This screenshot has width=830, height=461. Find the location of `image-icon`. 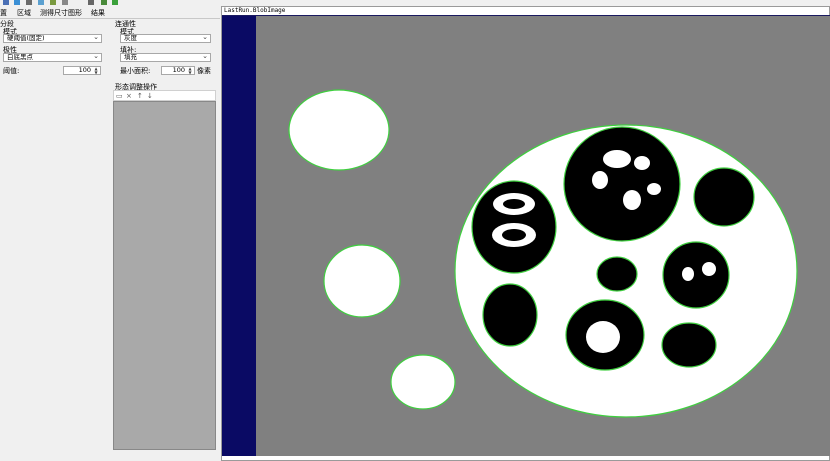

image-icon is located at coordinates (17, 2).